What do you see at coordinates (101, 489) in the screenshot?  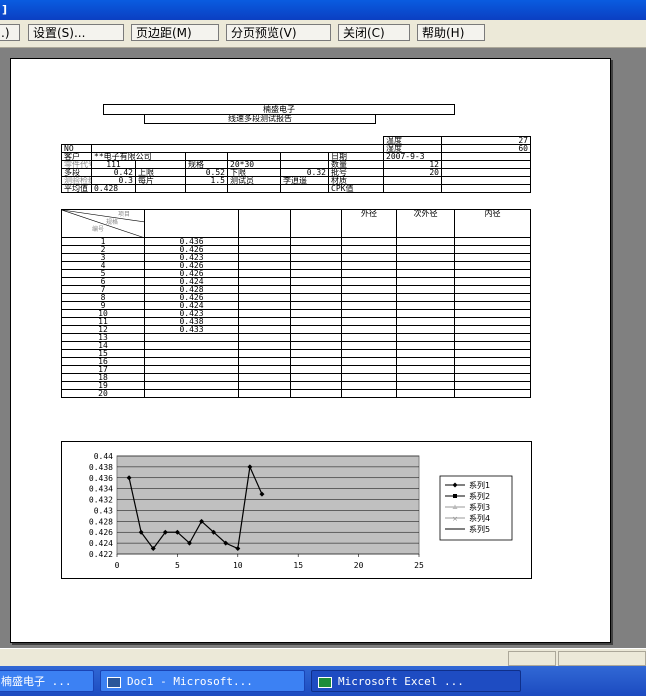 I see `y-tick-label: 0.434` at bounding box center [101, 489].